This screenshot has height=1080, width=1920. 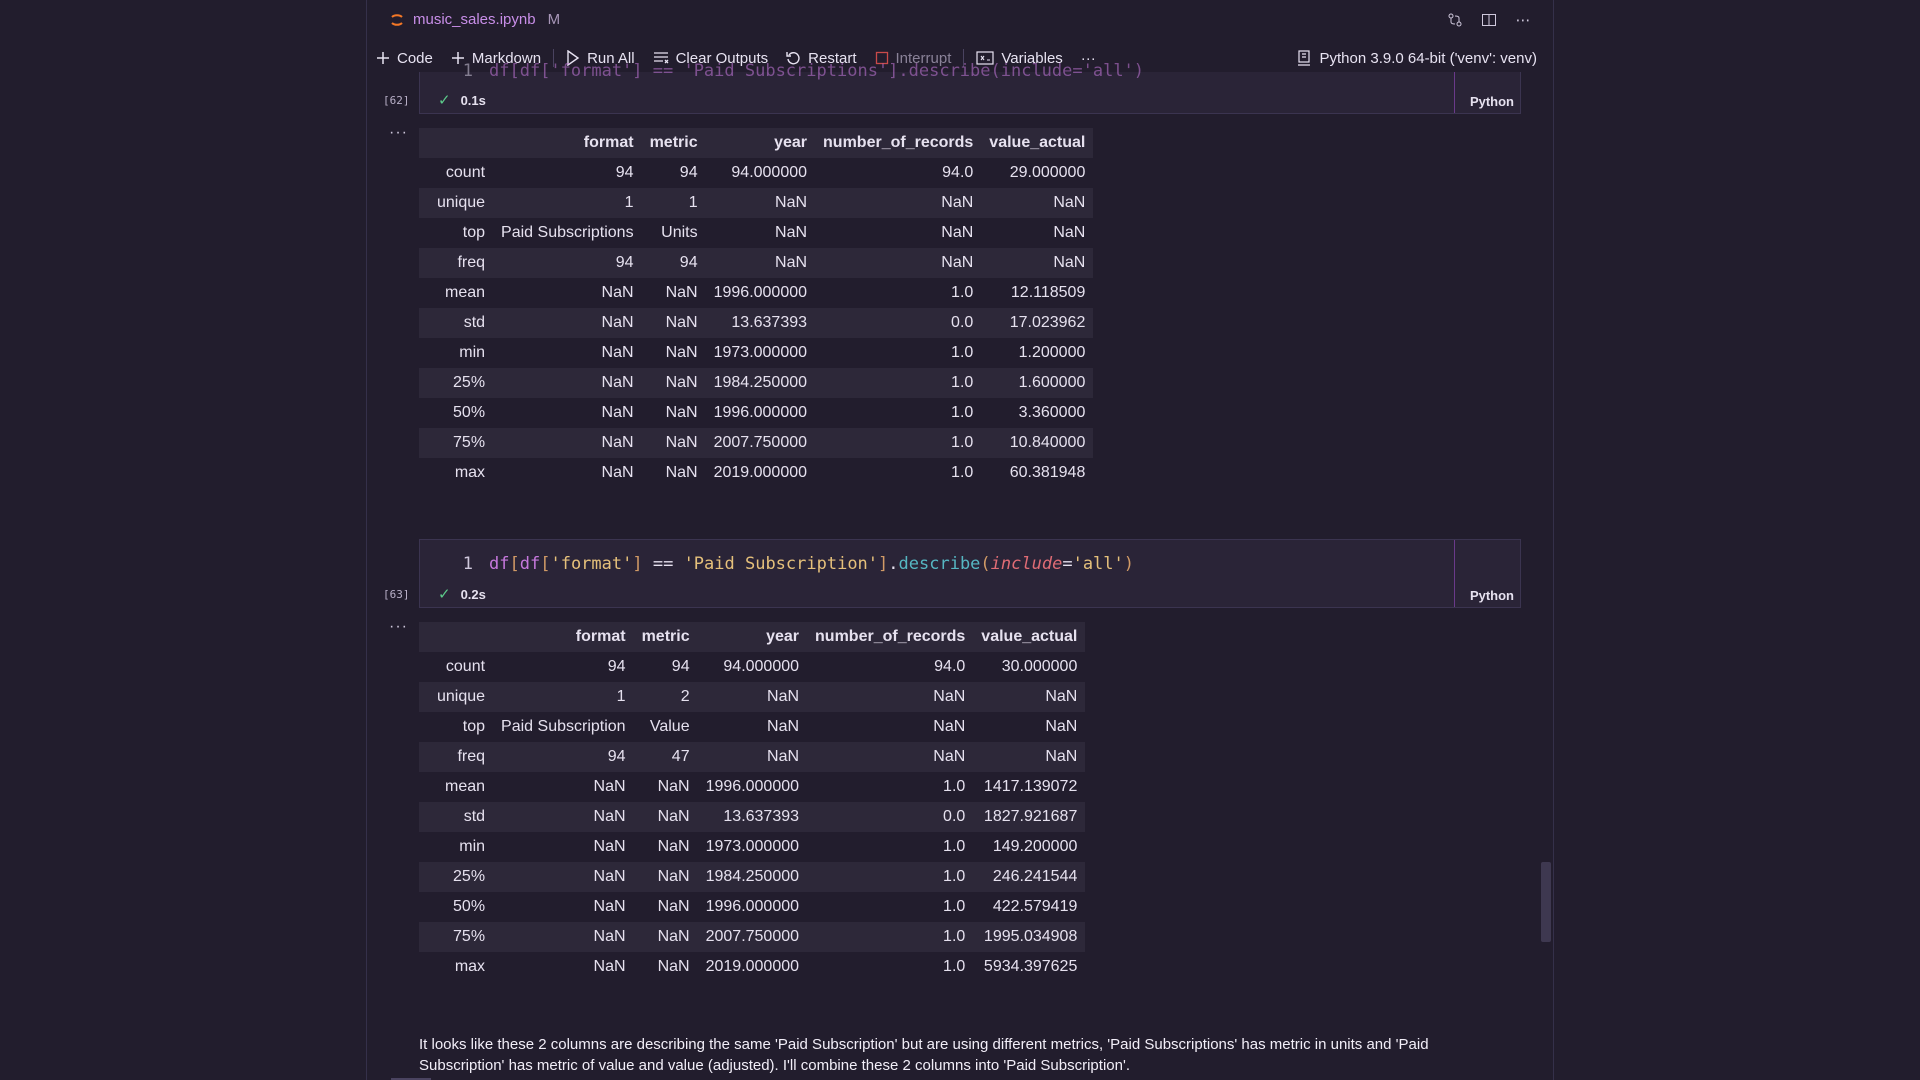 I want to click on table-cell: Value, so click(x=669, y=726).